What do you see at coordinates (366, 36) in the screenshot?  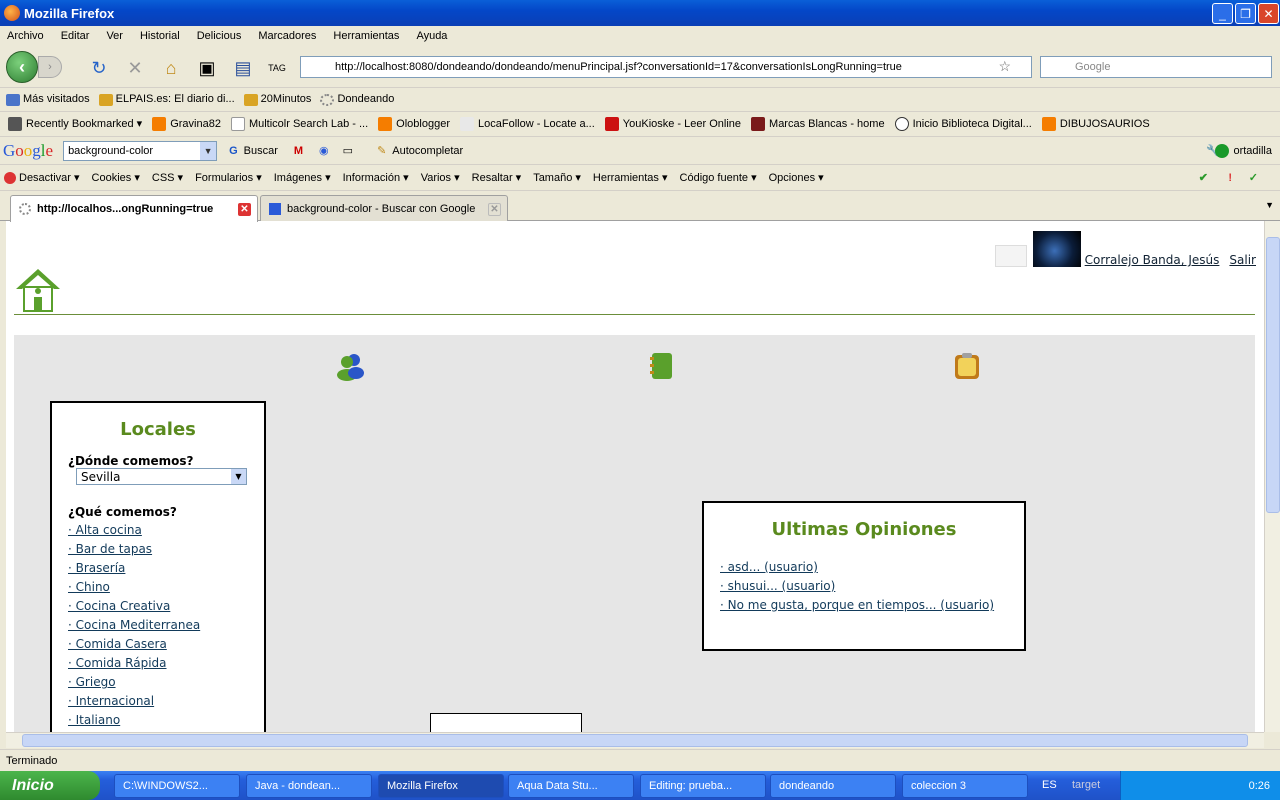 I see `menu-herramientas: Herramientas` at bounding box center [366, 36].